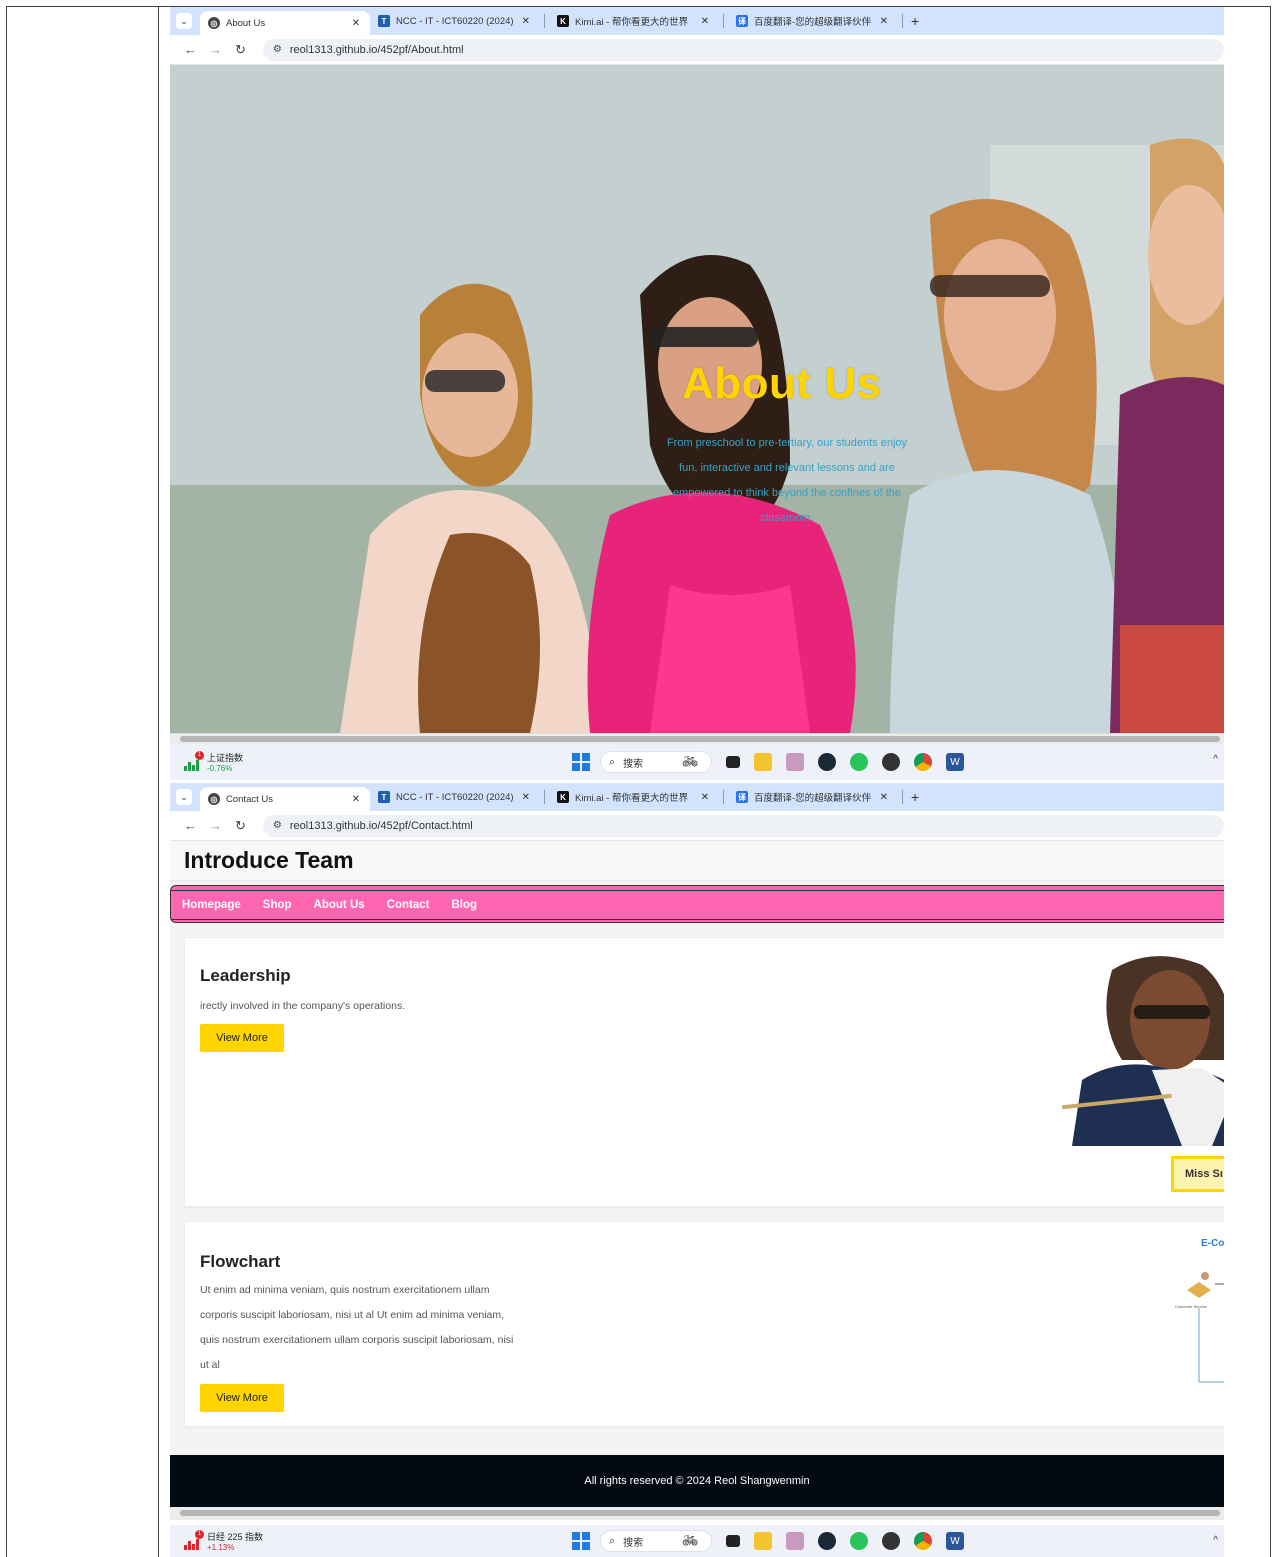 This screenshot has width=1275, height=1557. I want to click on flowchart-diagram-illustration, so click(1205, 1327).